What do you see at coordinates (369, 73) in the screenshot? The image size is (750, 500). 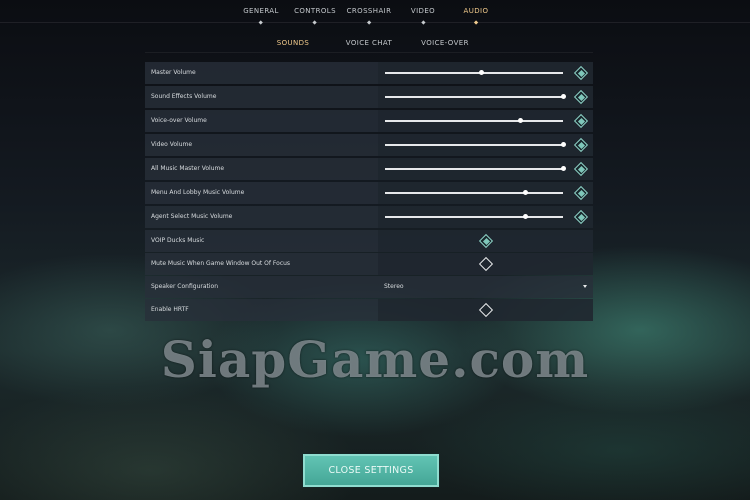 I see `setting-row-master-volume: Master Volume` at bounding box center [369, 73].